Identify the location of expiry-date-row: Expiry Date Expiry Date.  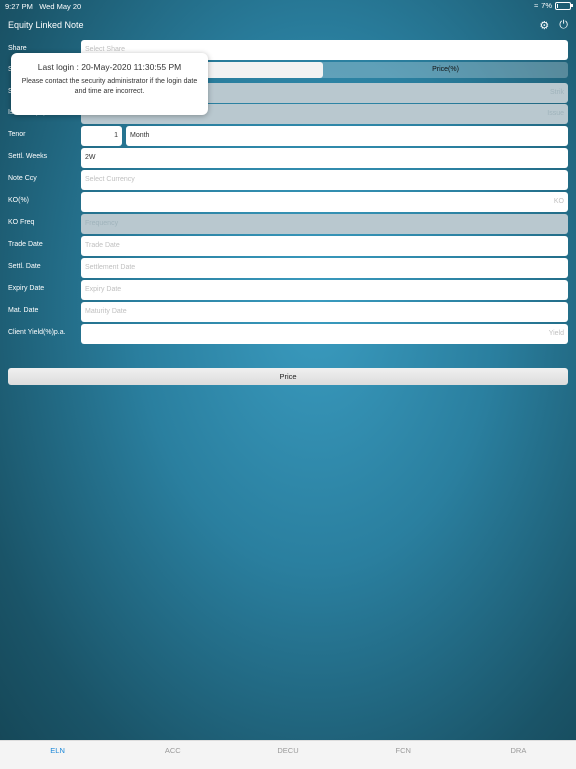
(288, 290).